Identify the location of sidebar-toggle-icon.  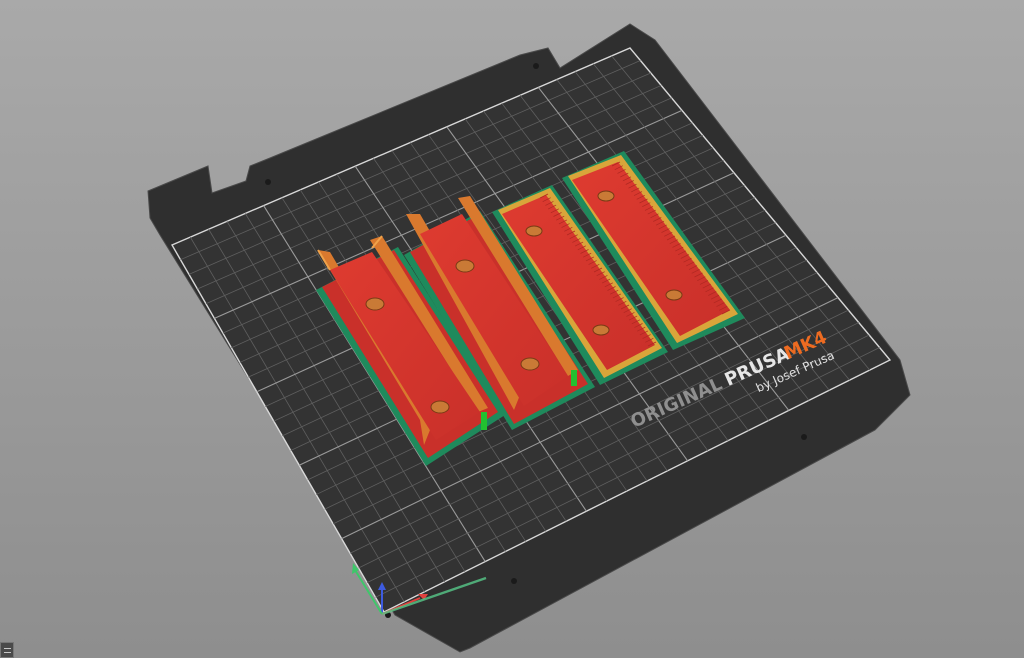
(7, 650).